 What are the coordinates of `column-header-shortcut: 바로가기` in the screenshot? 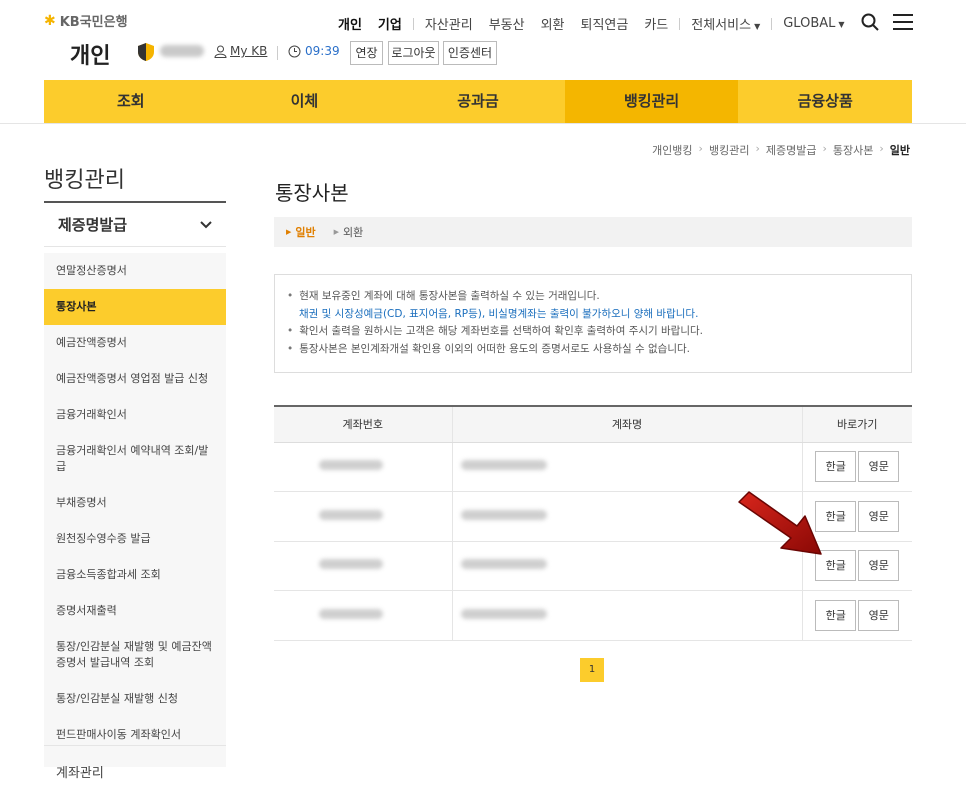 It's located at (856, 424).